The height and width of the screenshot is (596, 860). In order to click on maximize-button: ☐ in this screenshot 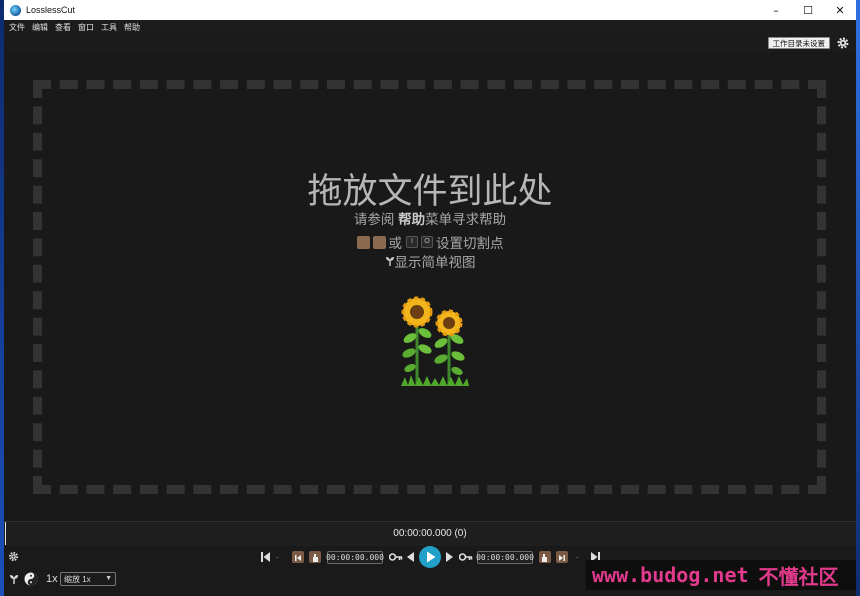, I will do `click(808, 10)`.